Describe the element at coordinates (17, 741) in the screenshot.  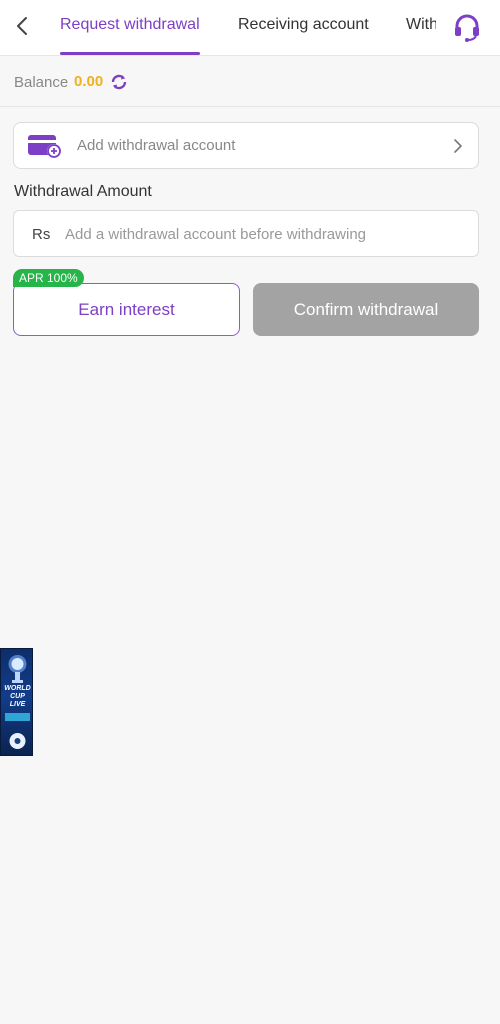
I see `football-icon` at that location.